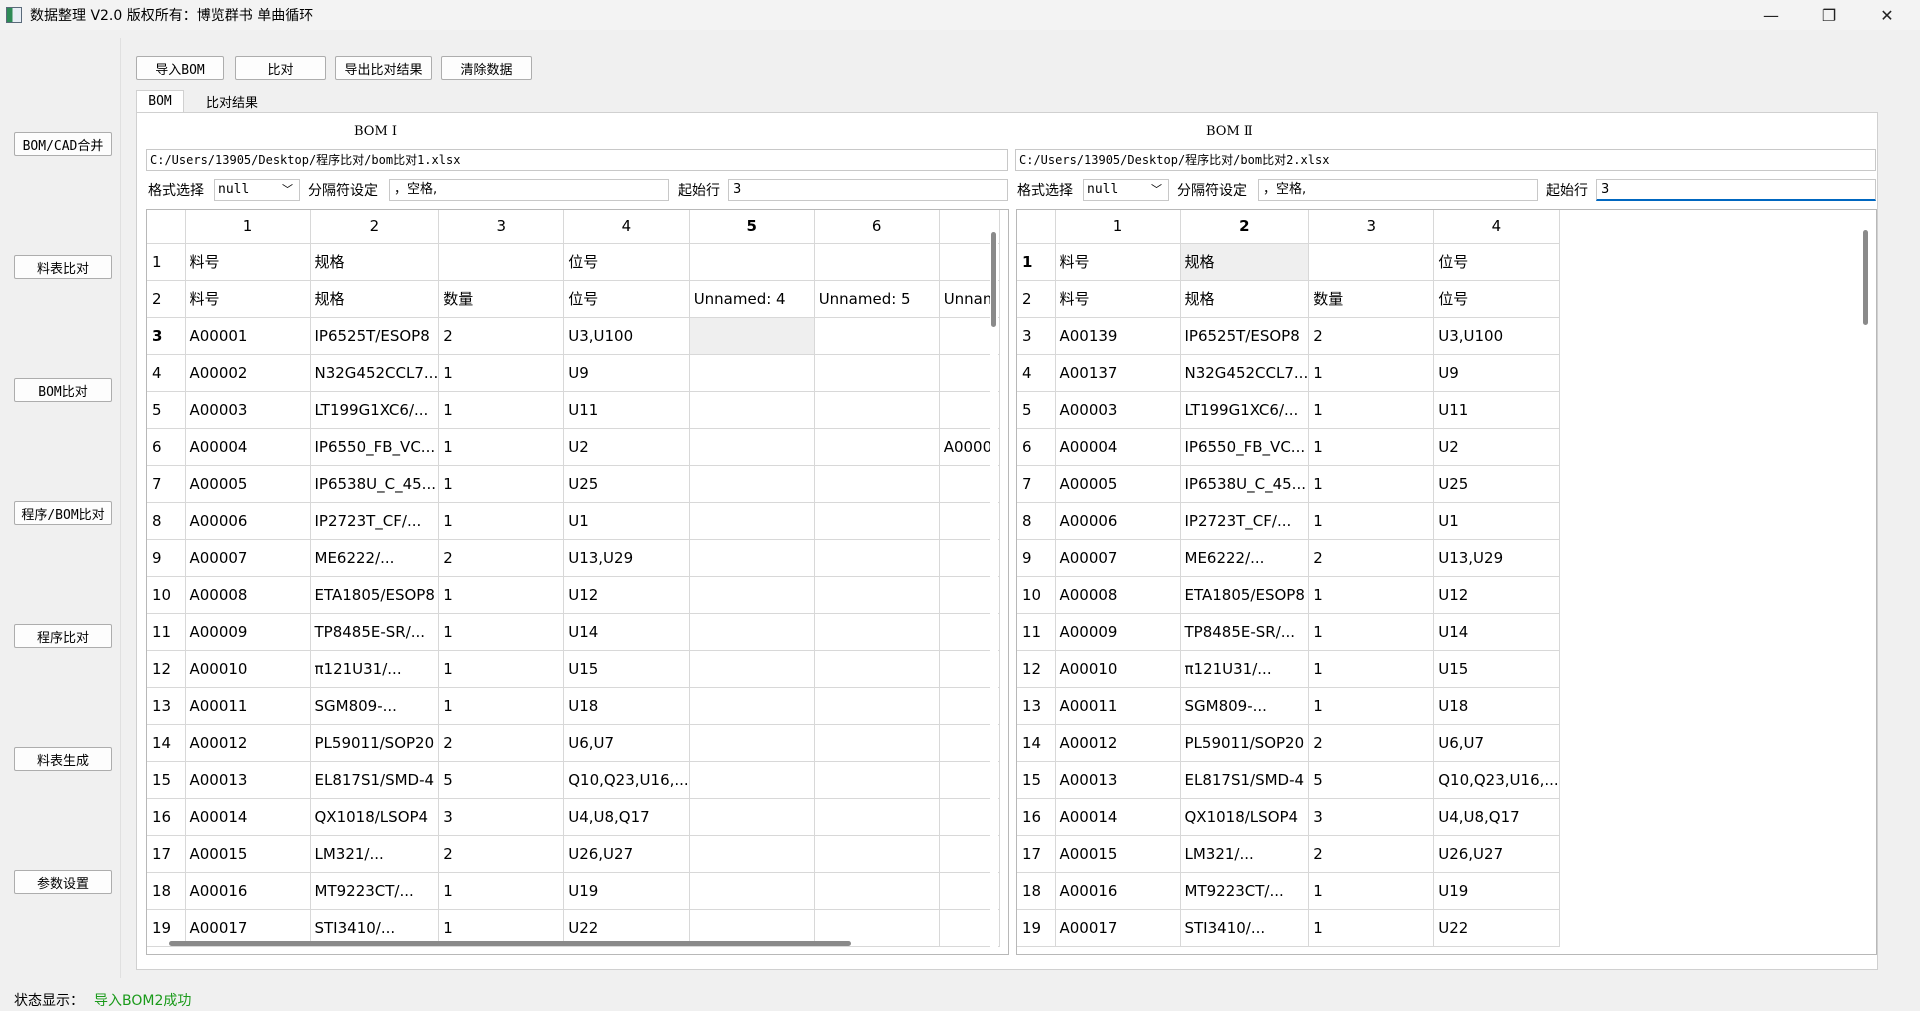 This screenshot has height=1011, width=1920. I want to click on table-cell: U11, so click(626, 410).